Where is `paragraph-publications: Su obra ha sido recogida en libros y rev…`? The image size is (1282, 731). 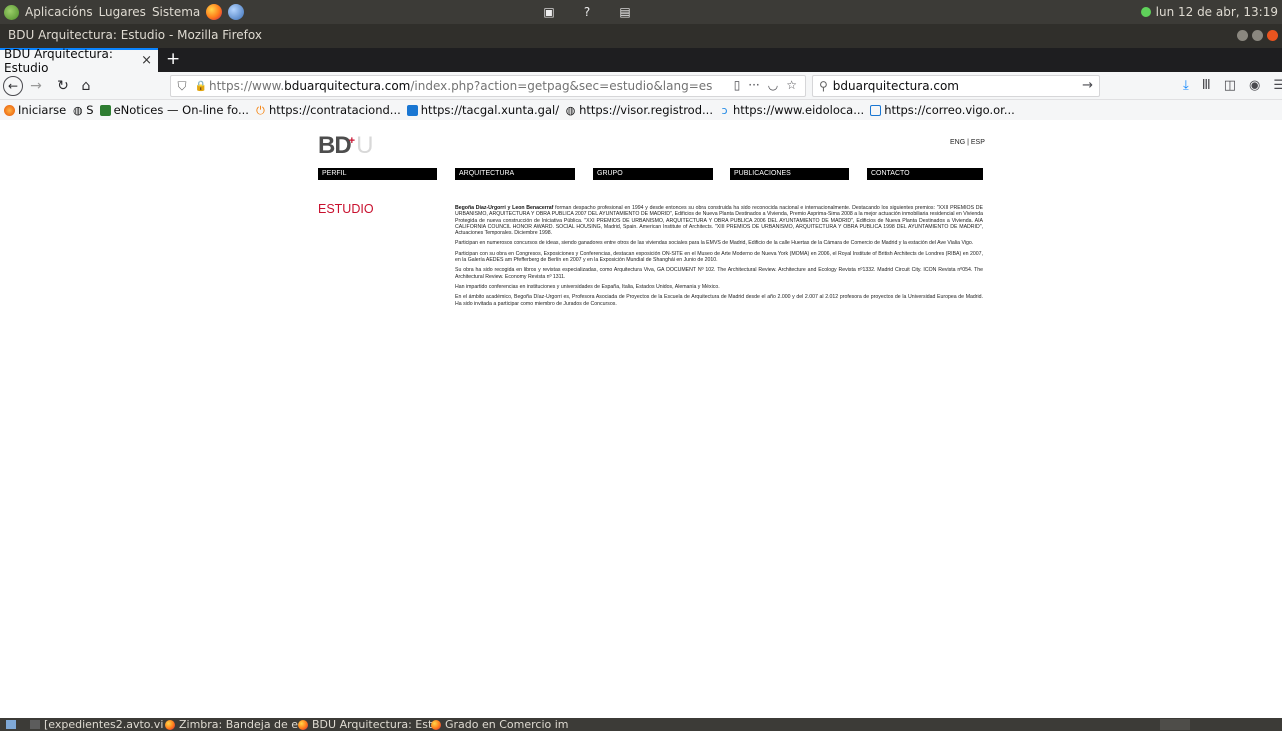 paragraph-publications: Su obra ha sido recogida en libros y rev… is located at coordinates (719, 273).